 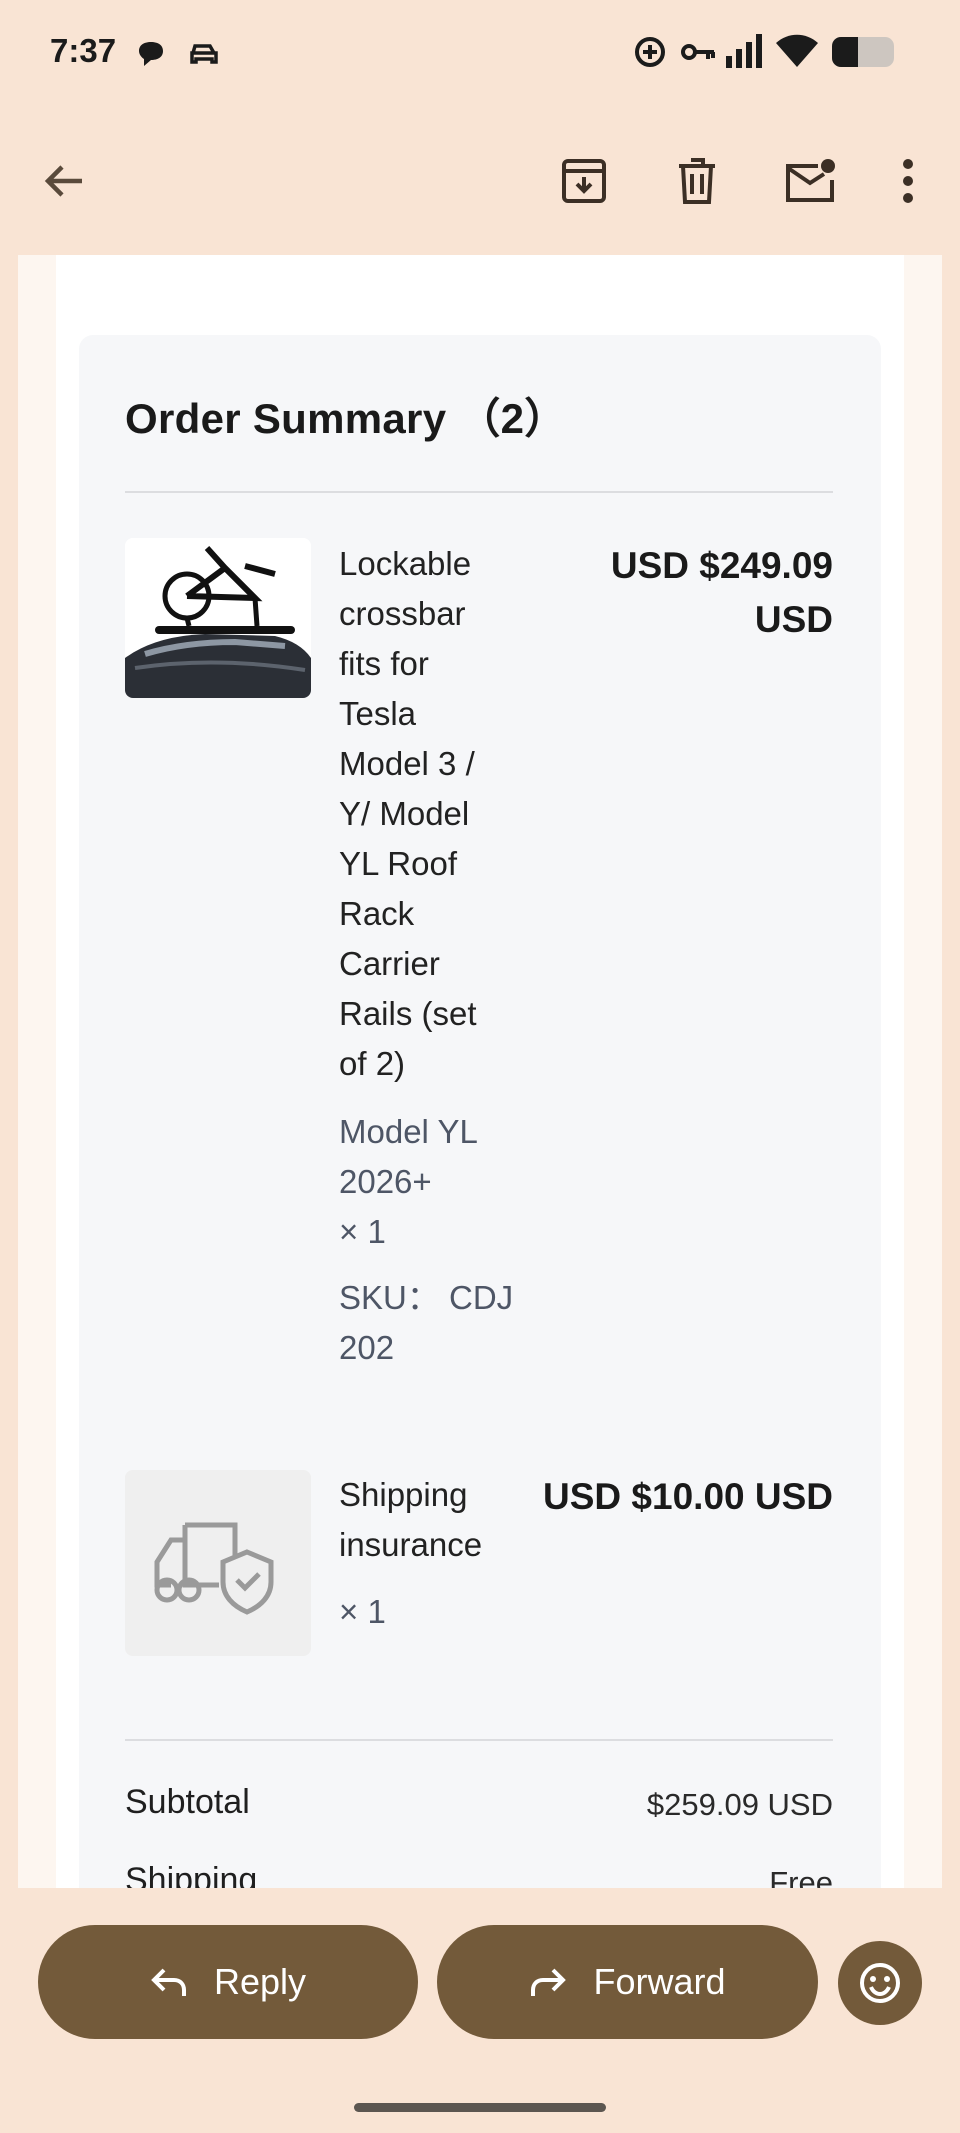 I want to click on delete-icon, so click(x=697, y=181).